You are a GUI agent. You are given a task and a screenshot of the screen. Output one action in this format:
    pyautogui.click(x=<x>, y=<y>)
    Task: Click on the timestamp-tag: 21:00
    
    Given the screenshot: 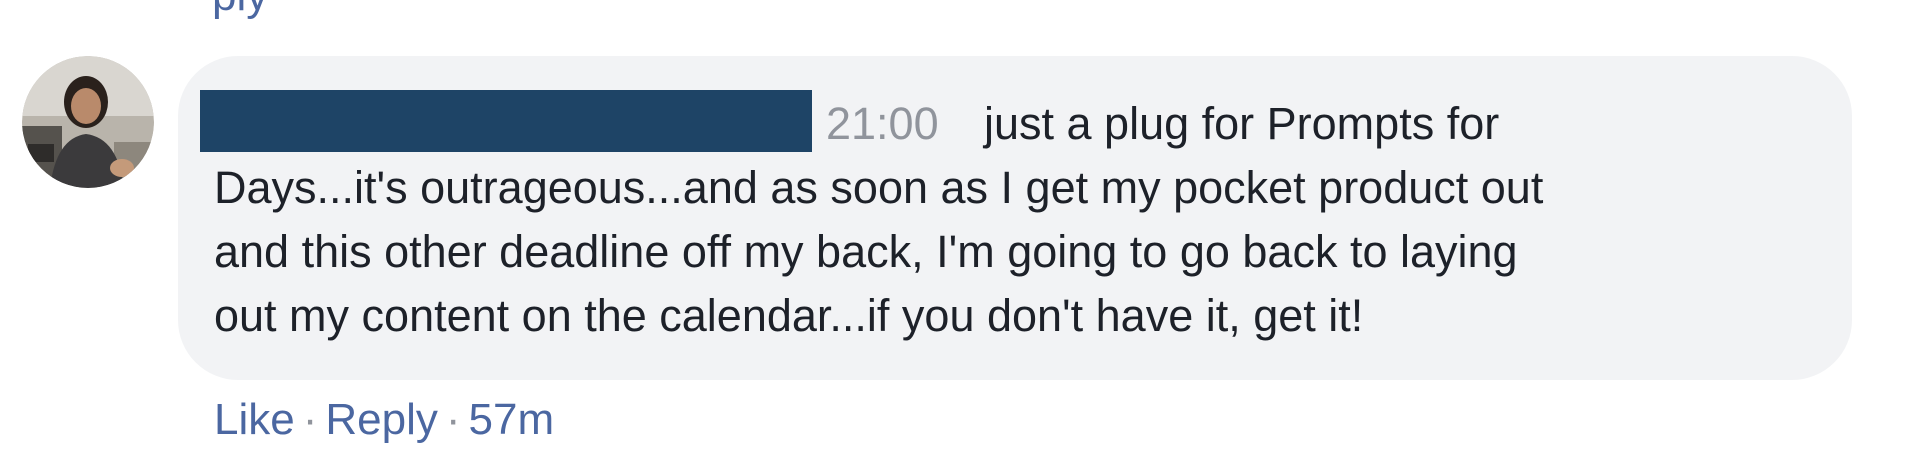 What is the action you would take?
    pyautogui.click(x=882, y=123)
    